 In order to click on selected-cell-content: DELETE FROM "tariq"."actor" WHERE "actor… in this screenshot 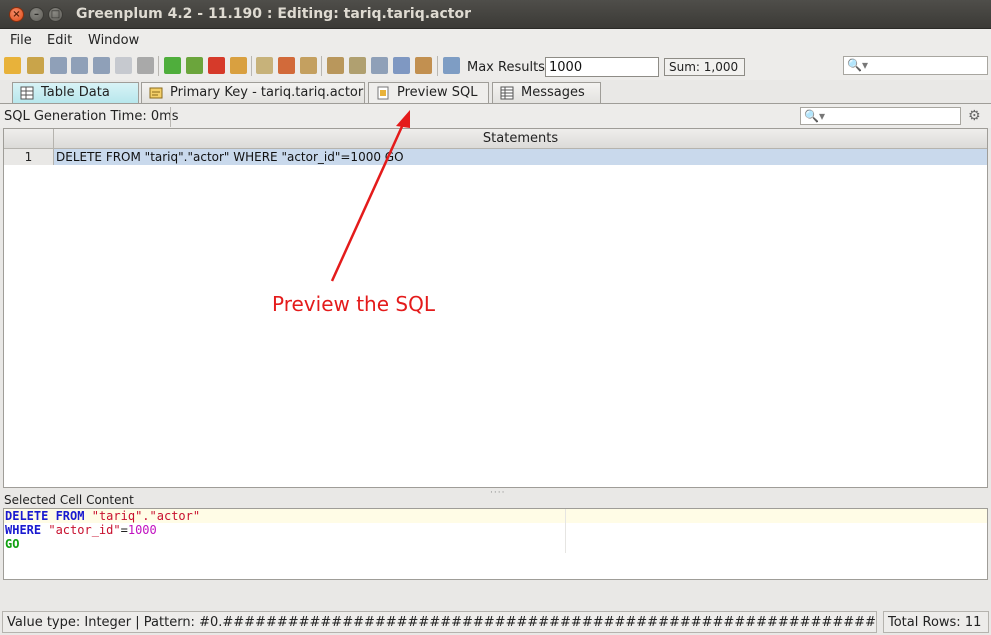, I will do `click(495, 544)`.